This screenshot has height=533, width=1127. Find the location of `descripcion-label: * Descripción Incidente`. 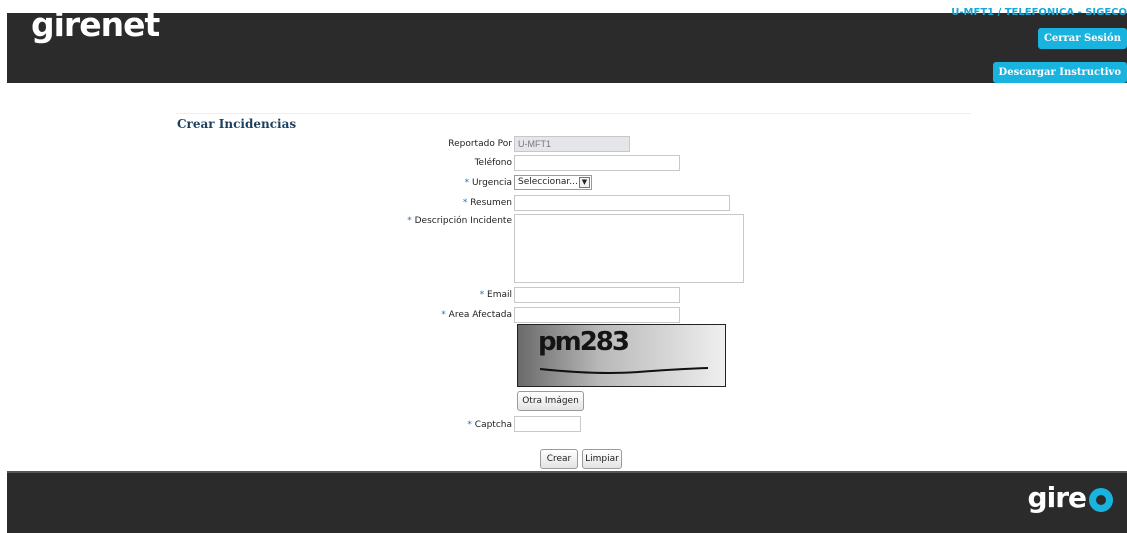

descripcion-label: * Descripción Incidente is located at coordinates (459, 221).